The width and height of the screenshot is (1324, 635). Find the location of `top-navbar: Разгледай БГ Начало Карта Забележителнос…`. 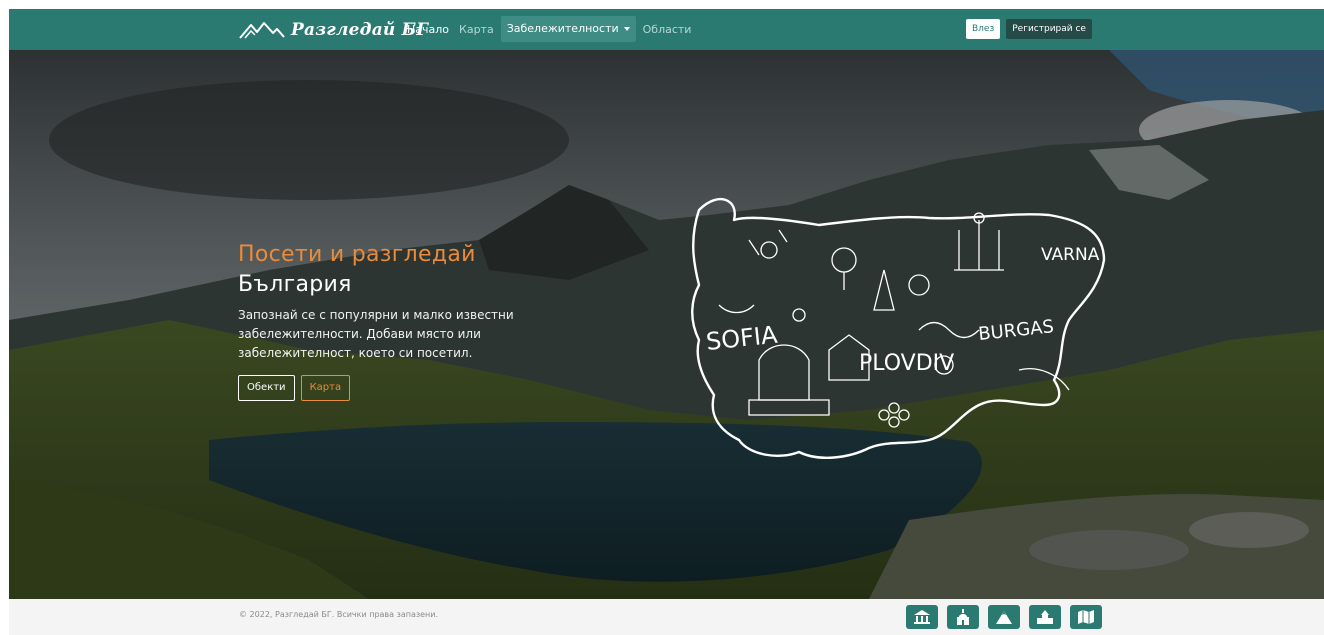

top-navbar: Разгледай БГ Начало Карта Забележителнос… is located at coordinates (666, 29).